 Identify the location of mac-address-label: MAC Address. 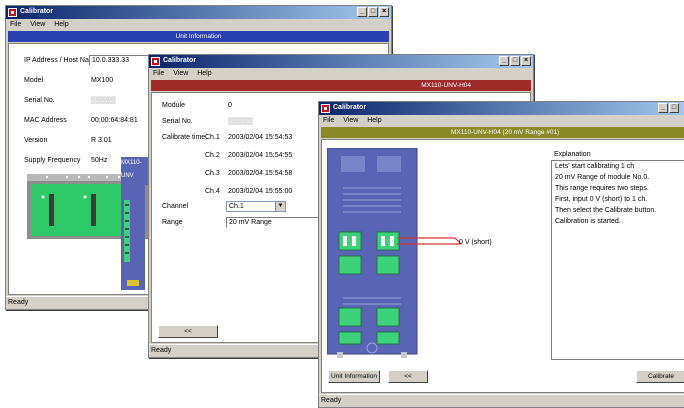
(45, 120).